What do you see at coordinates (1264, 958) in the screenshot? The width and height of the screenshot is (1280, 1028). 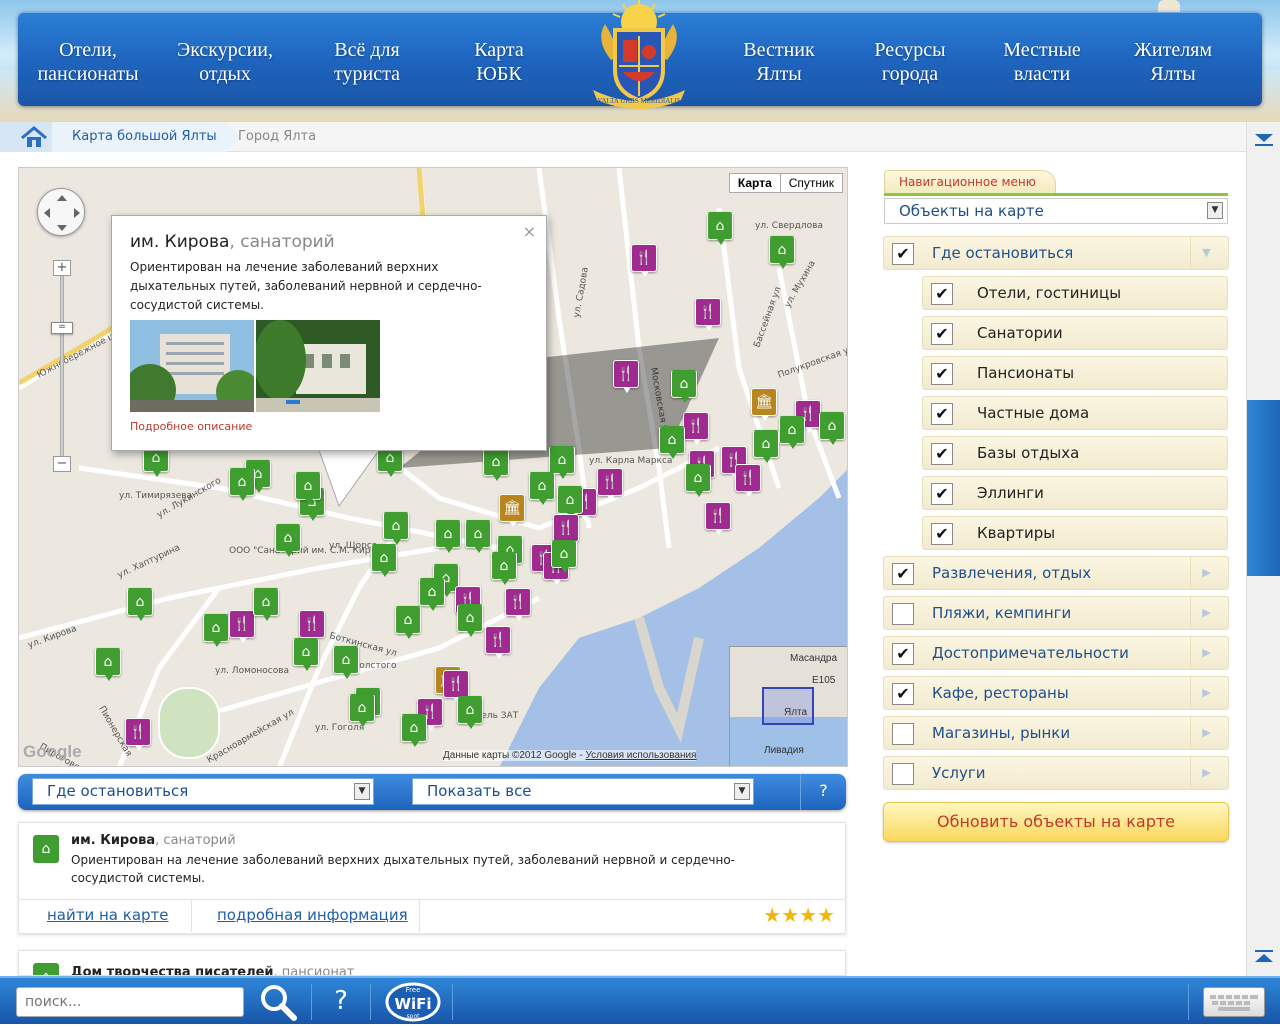 I see `scroll-down-icon` at bounding box center [1264, 958].